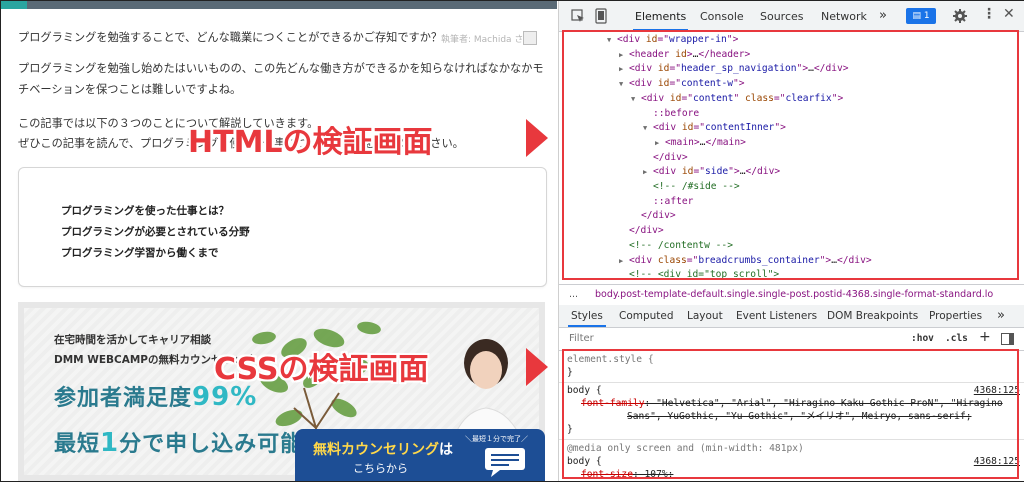 Image resolution: width=1024 pixels, height=482 pixels. I want to click on author-label: 執筆者: Machida さん, so click(487, 40).